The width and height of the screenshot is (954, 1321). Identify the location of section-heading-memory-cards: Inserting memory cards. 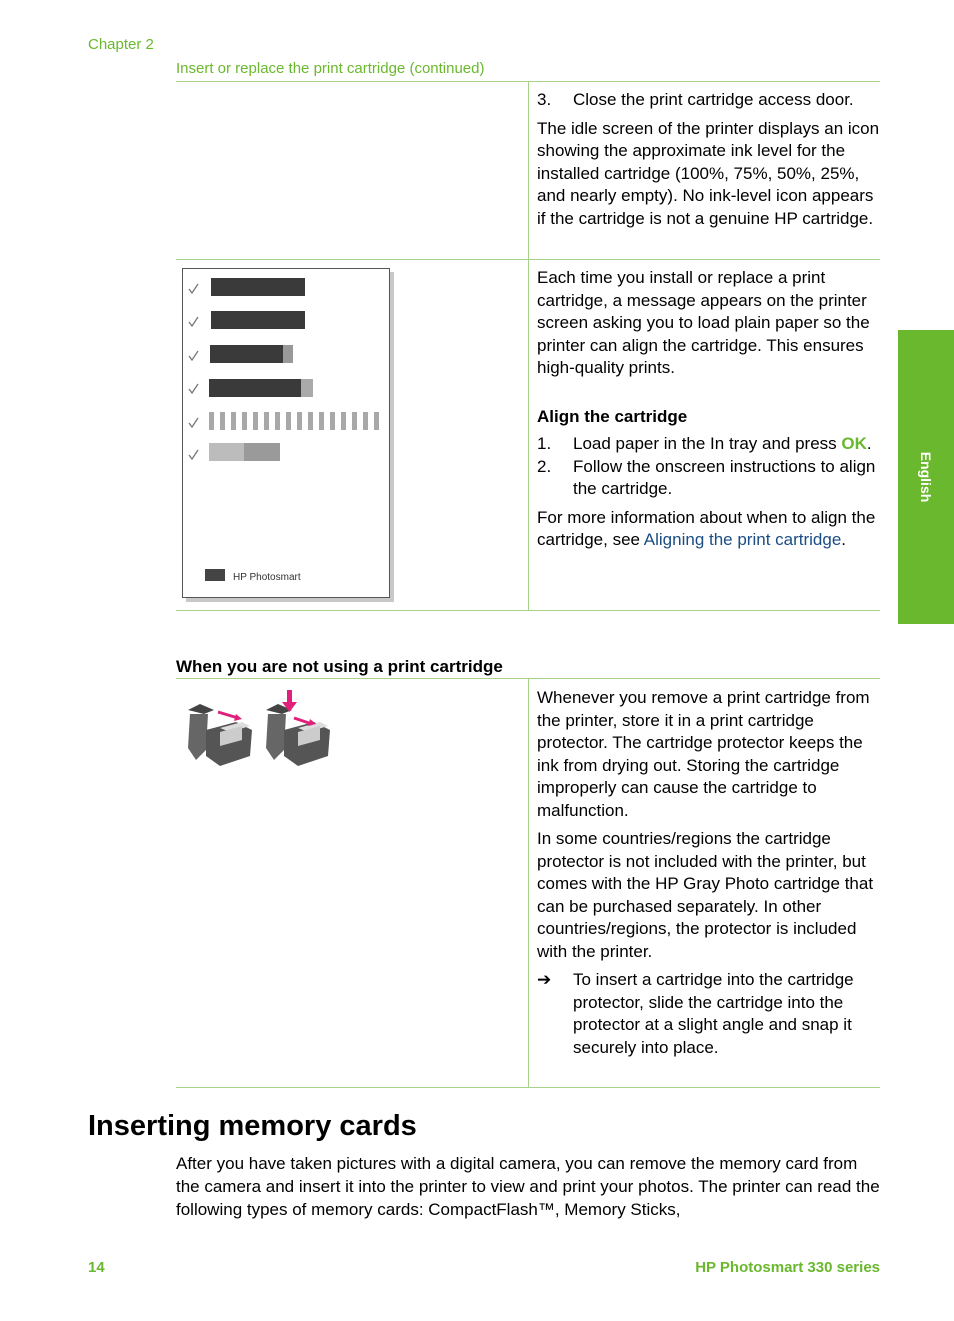
(252, 1126).